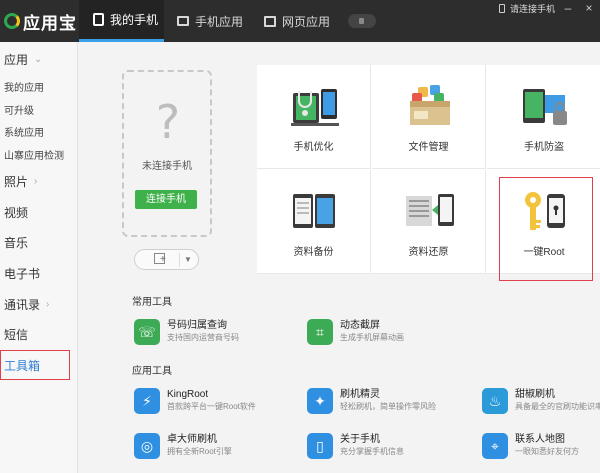  I want to click on document-restore-icon, so click(430, 210).